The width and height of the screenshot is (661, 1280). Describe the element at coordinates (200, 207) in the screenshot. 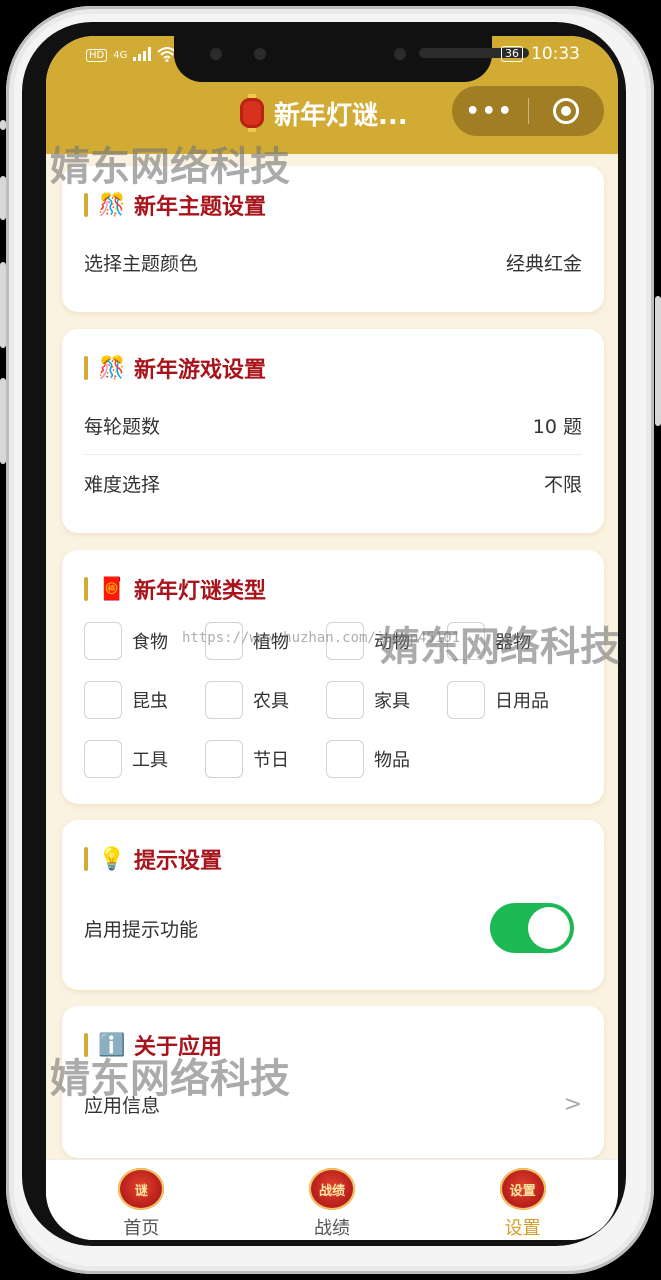

I see `theme-section-title: 新年主题设置` at that location.